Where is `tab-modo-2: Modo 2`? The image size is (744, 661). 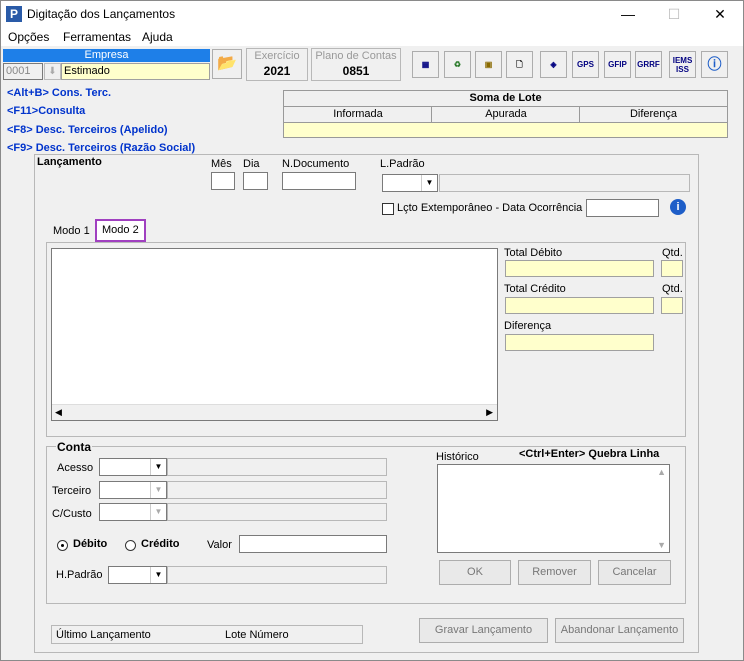
tab-modo-2: Modo 2 is located at coordinates (120, 230).